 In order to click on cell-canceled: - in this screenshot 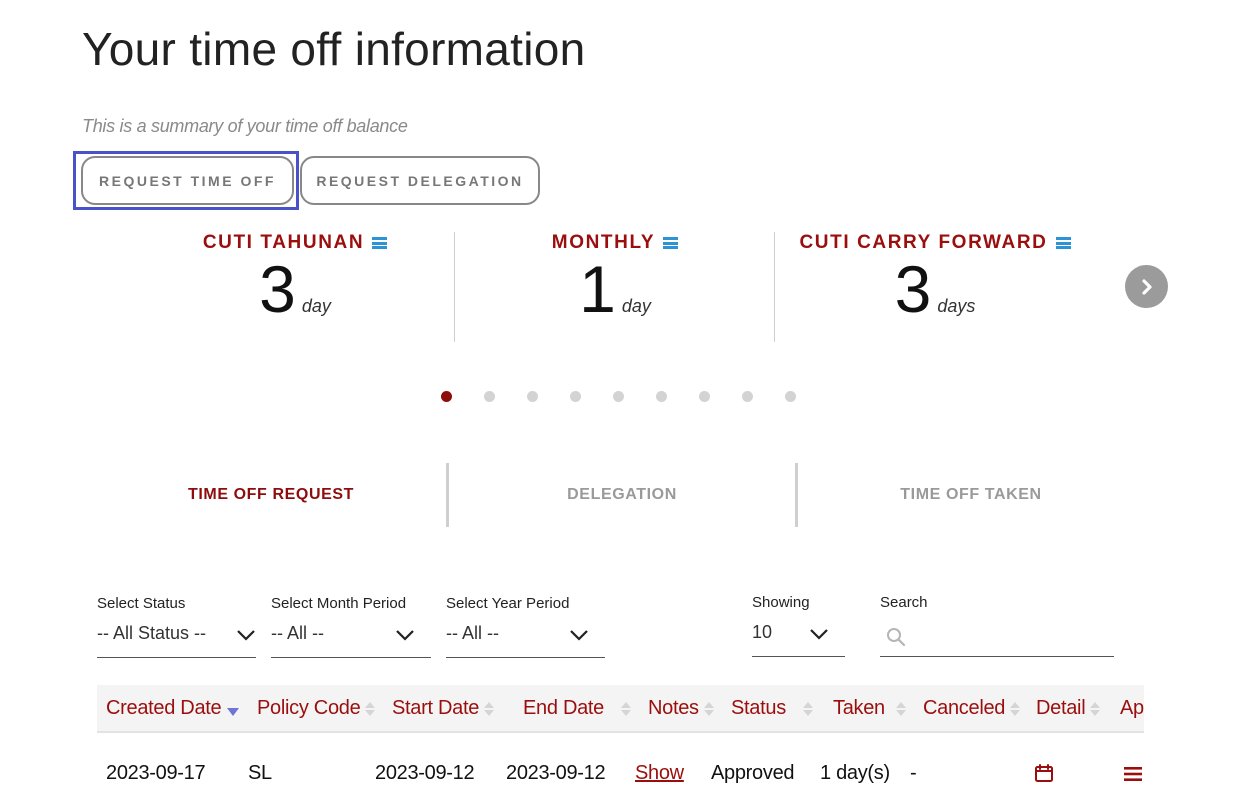, I will do `click(913, 773)`.